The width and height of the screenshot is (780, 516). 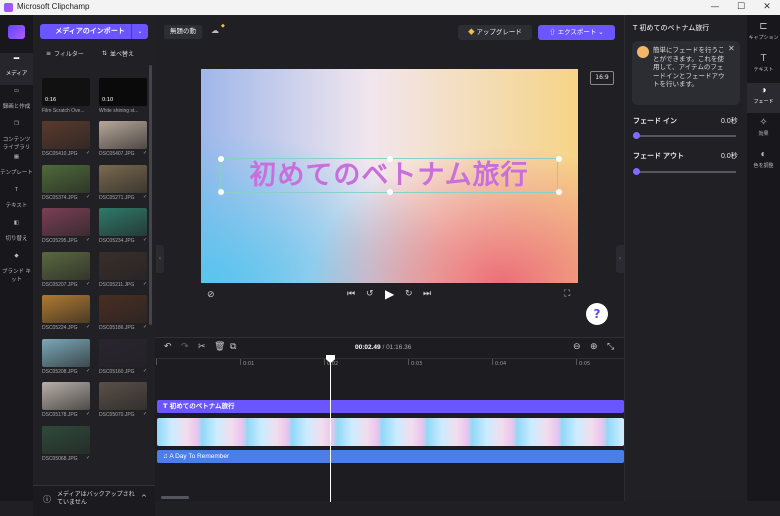 I want to click on upgrade-label: アップグレード, so click(x=499, y=32).